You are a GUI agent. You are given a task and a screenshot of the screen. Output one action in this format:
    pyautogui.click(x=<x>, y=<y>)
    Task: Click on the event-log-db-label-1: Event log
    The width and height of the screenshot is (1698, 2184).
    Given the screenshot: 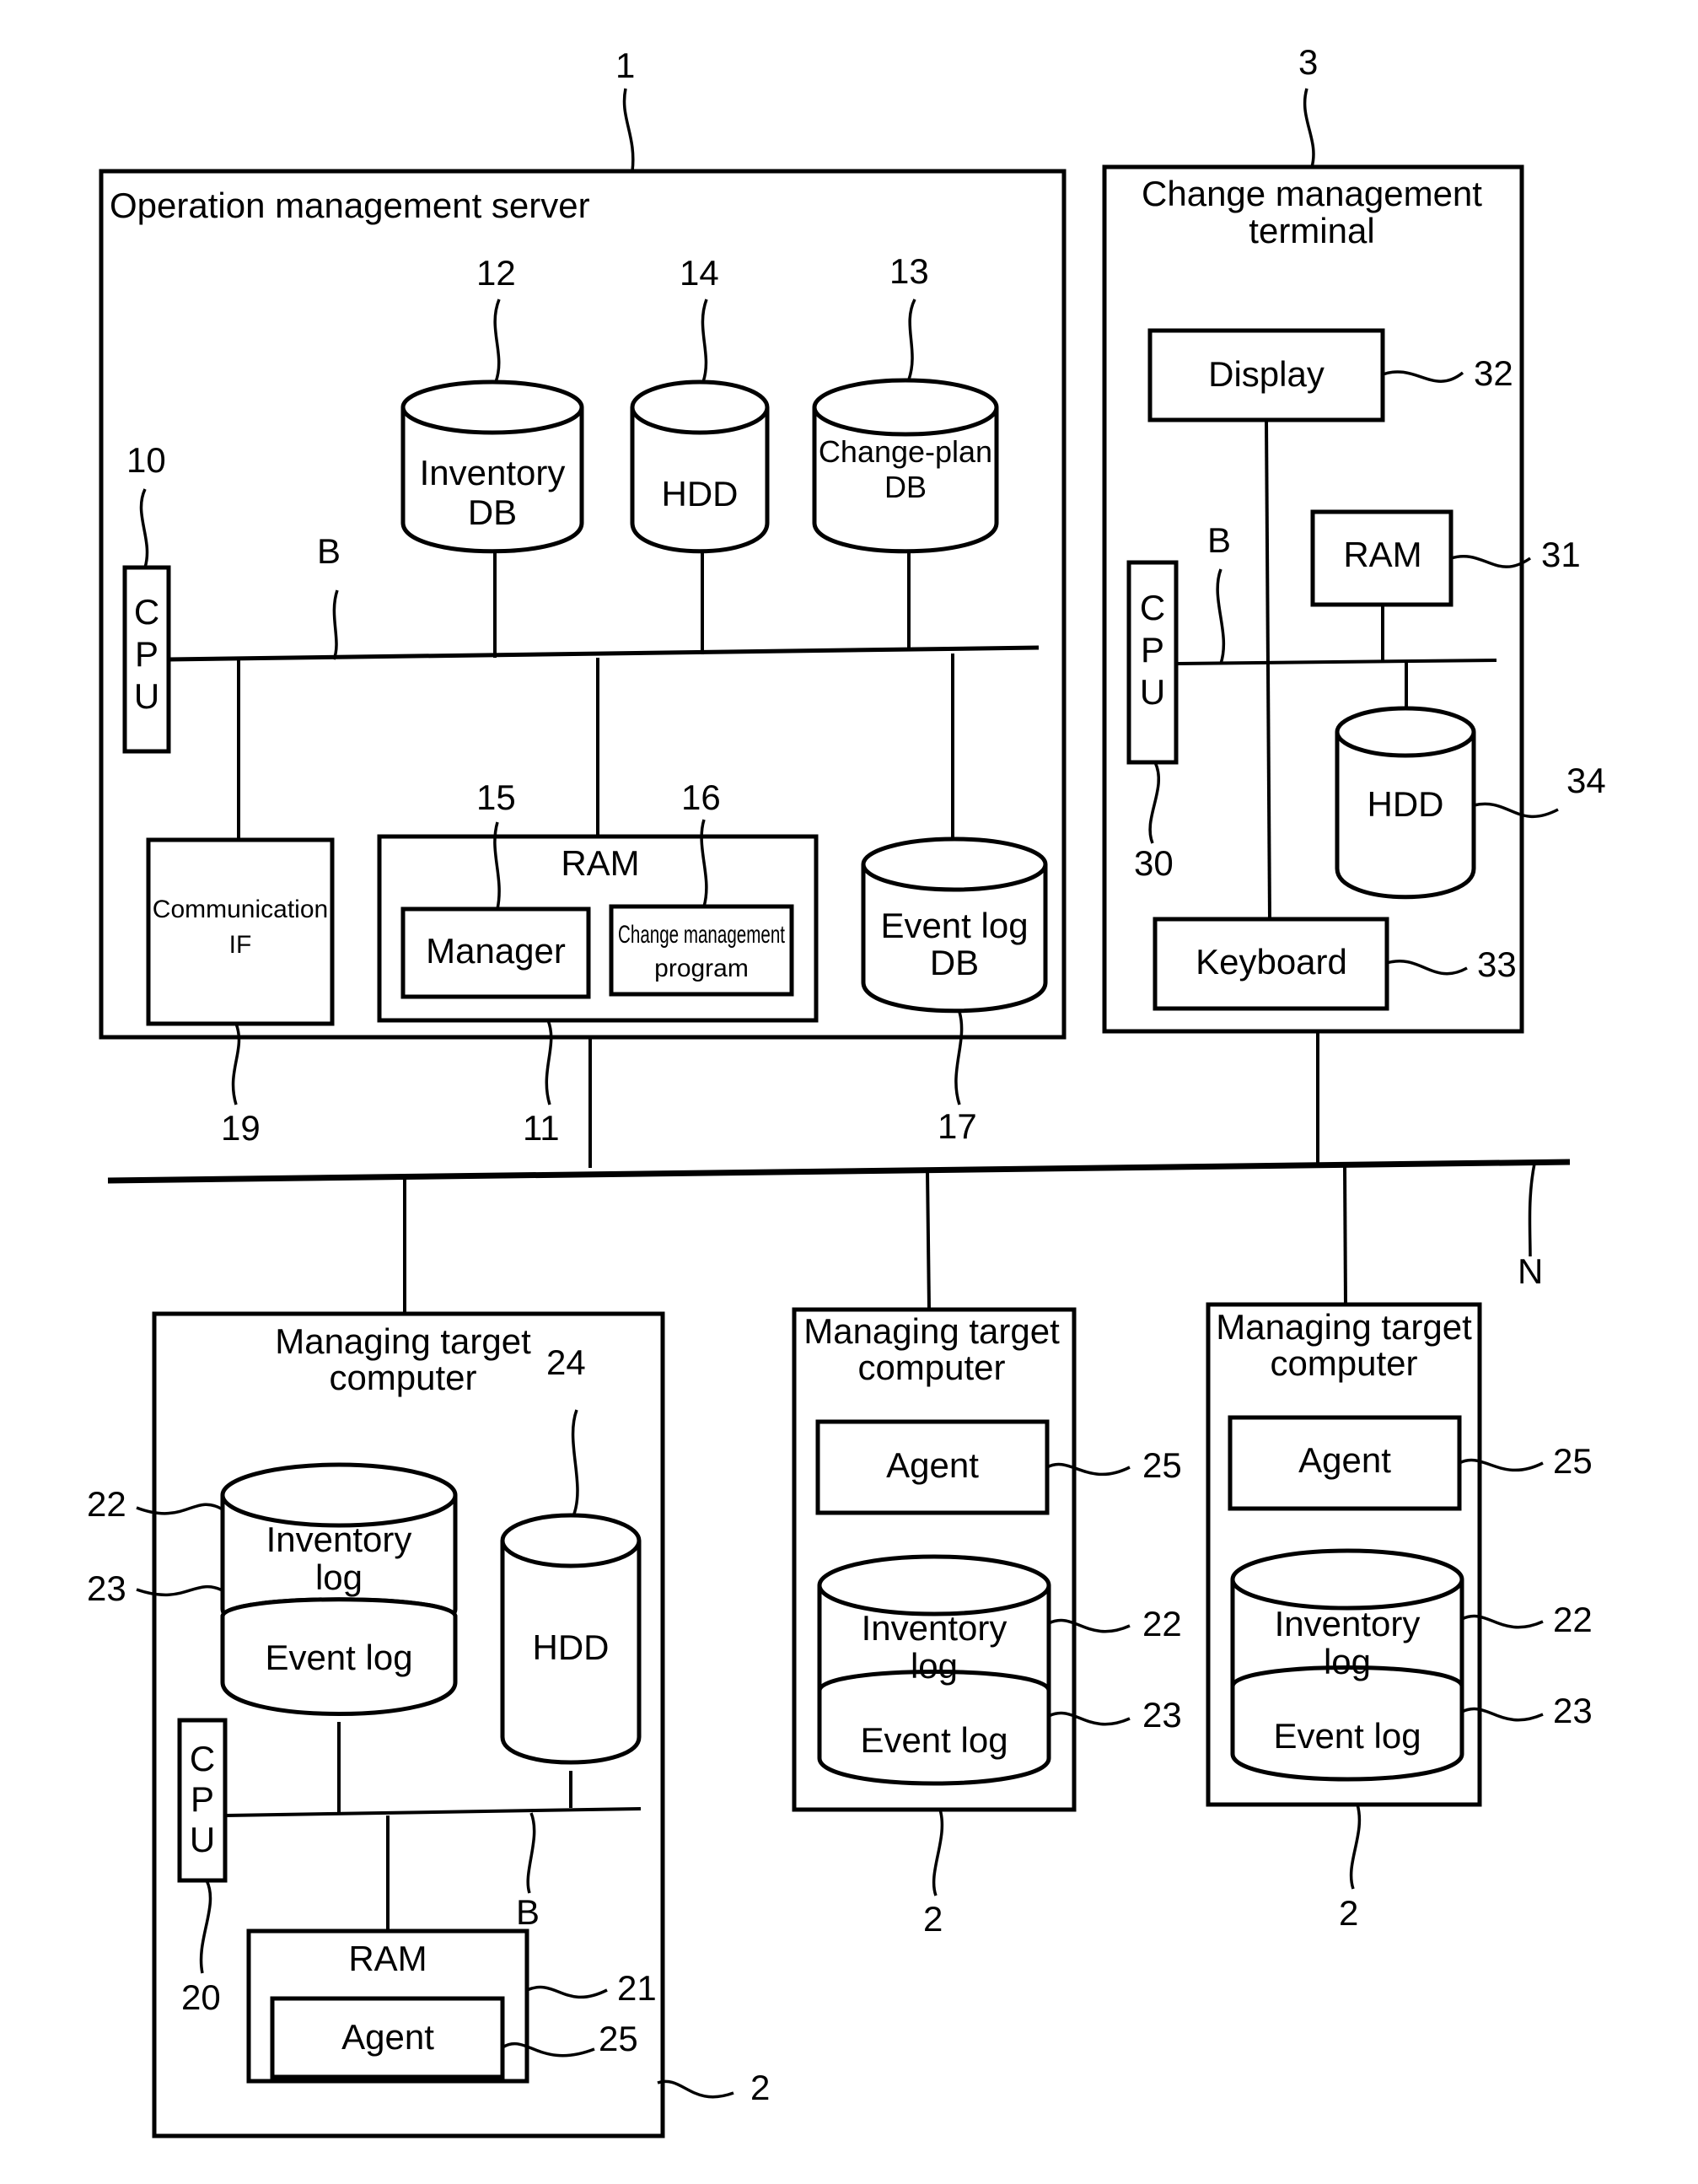 What is the action you would take?
    pyautogui.click(x=954, y=925)
    